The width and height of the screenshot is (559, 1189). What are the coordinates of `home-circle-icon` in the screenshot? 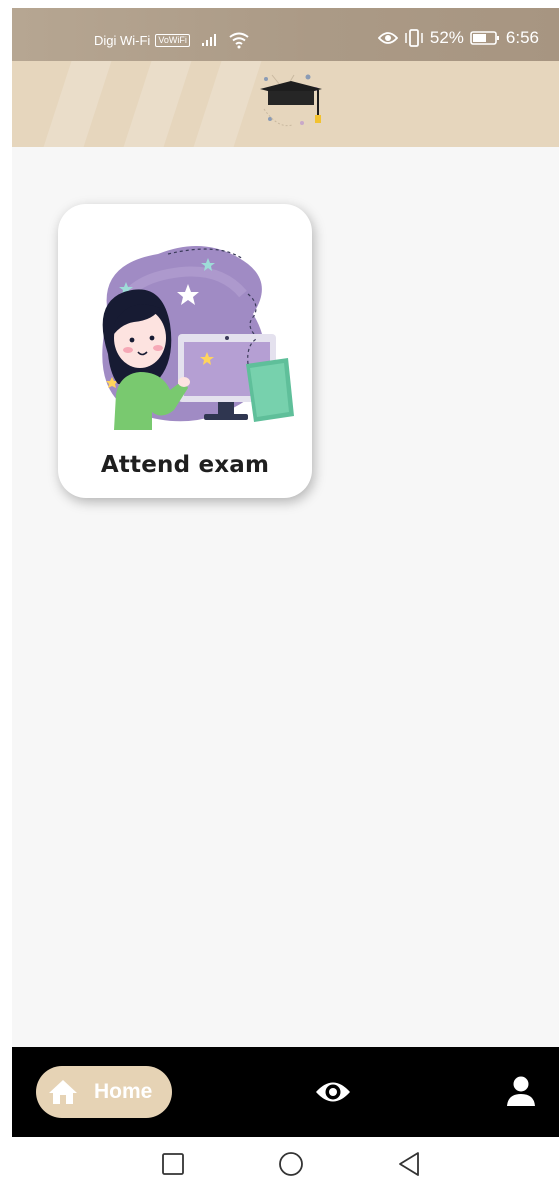 It's located at (291, 1164).